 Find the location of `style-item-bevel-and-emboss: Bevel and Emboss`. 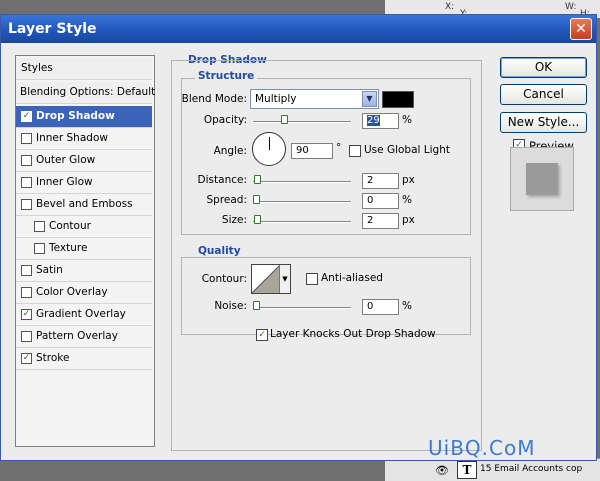

style-item-bevel-and-emboss: Bevel and Emboss is located at coordinates (84, 205).